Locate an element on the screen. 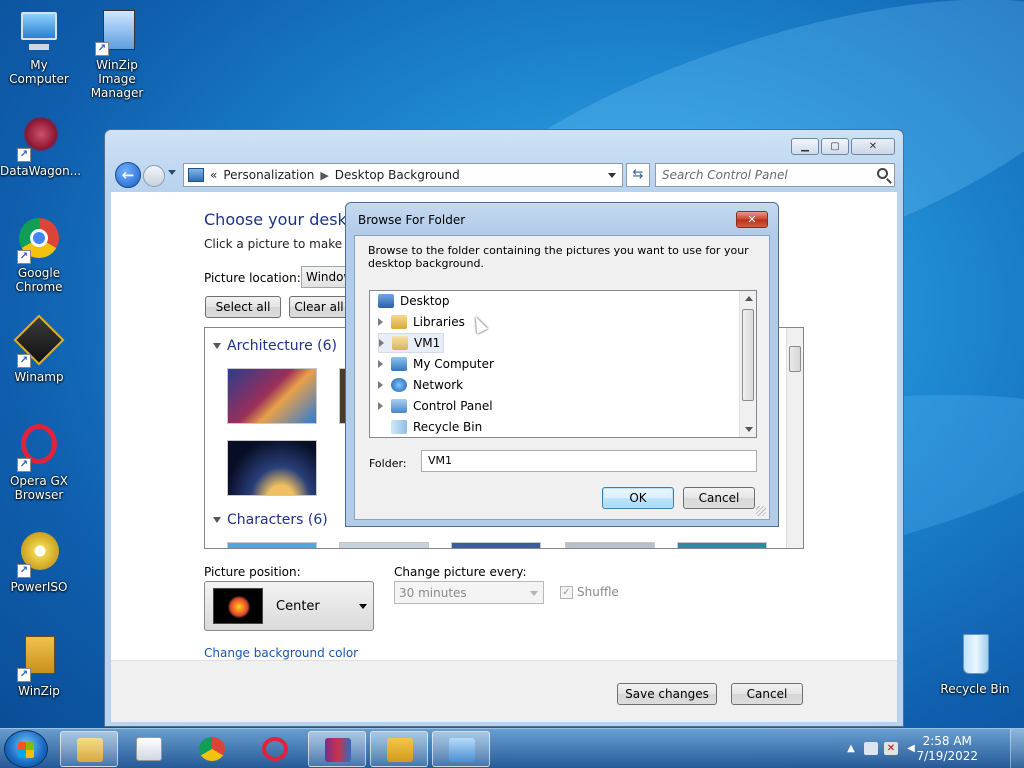  picture-position-select: Center is located at coordinates (289, 606).